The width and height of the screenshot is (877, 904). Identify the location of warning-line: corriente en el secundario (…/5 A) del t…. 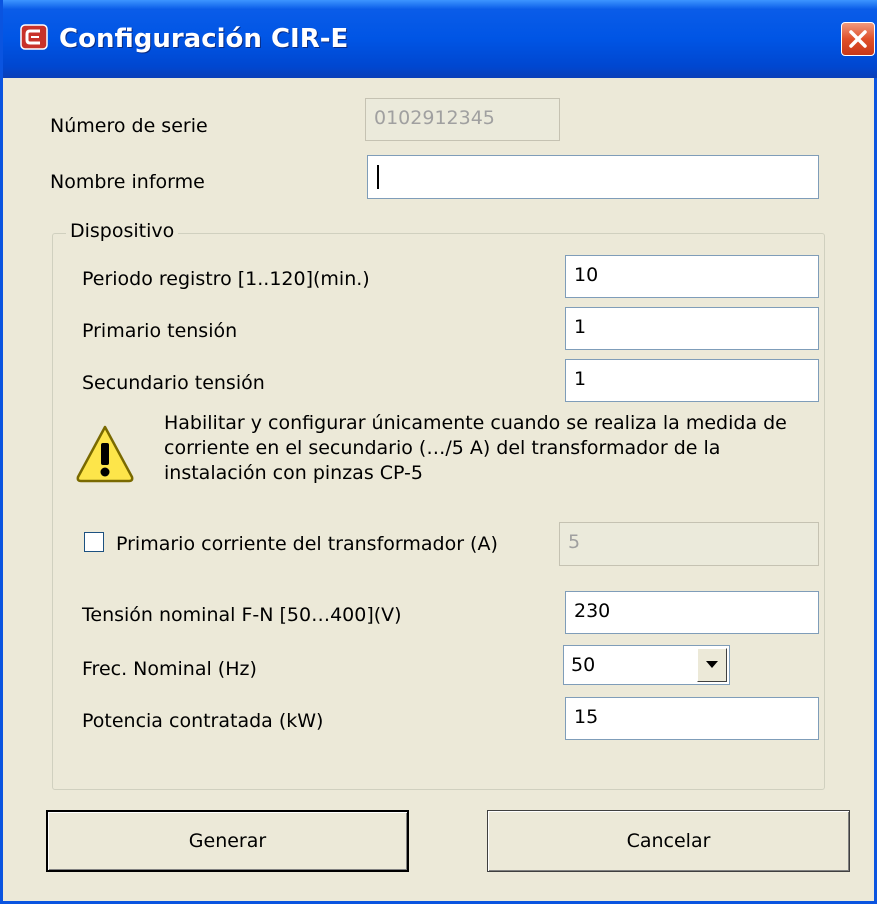
(442, 448).